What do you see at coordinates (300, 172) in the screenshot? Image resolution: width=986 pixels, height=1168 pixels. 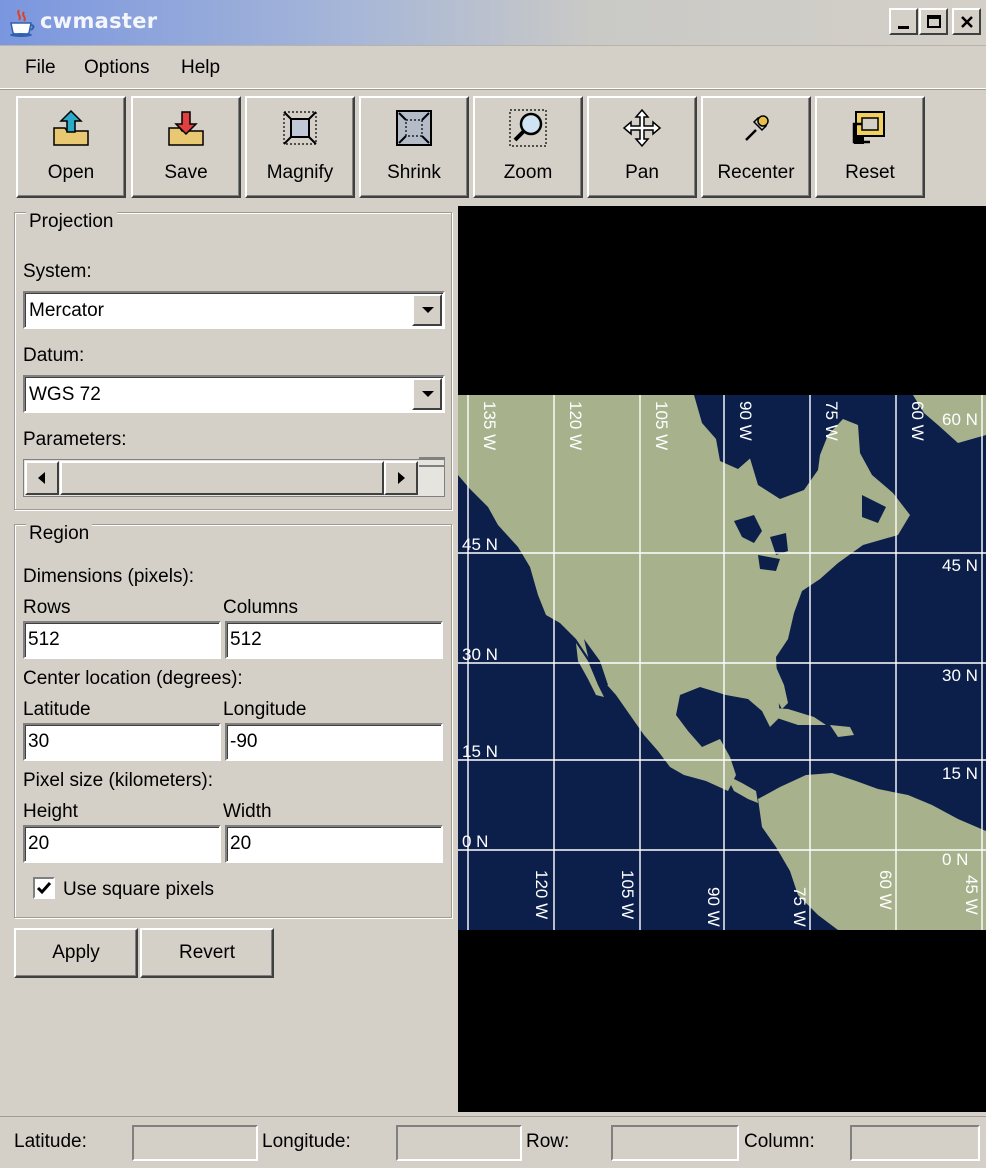 I see `magnify-label: Magnify` at bounding box center [300, 172].